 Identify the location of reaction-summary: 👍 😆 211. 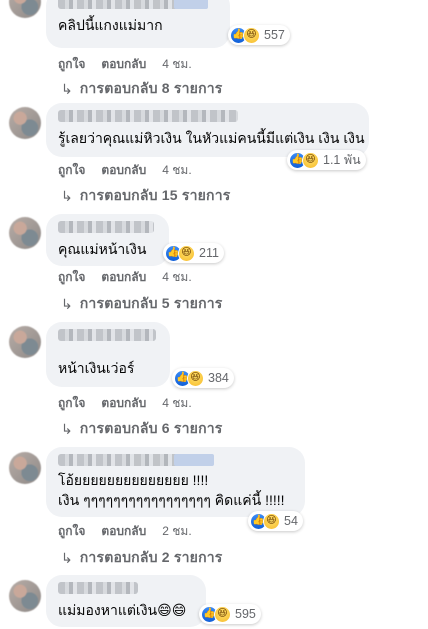
(193, 253).